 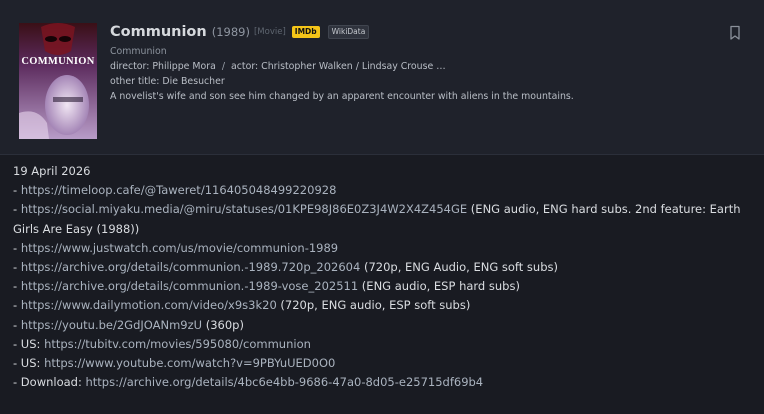 What do you see at coordinates (348, 32) in the screenshot?
I see `wikidata-badge-link: WikiData` at bounding box center [348, 32].